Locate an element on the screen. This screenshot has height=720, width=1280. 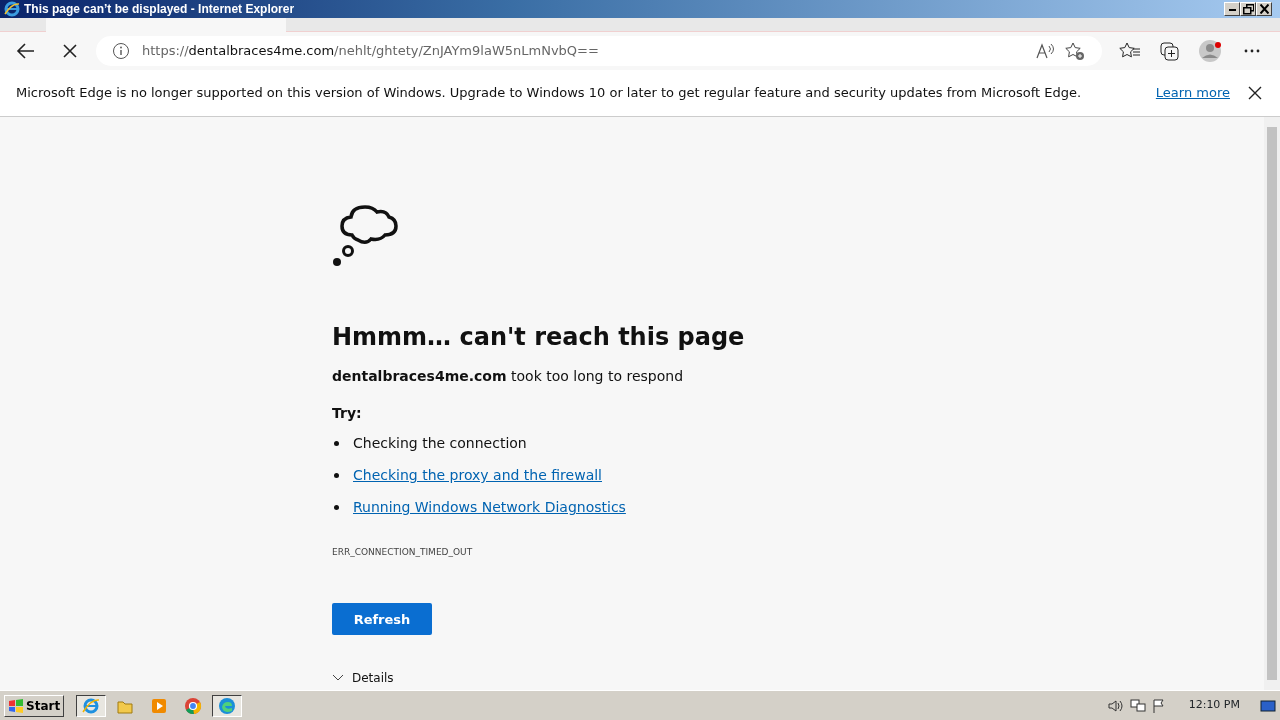
window-title: This page can’t be displayed - Internet Explorer is located at coordinates (160, 9).